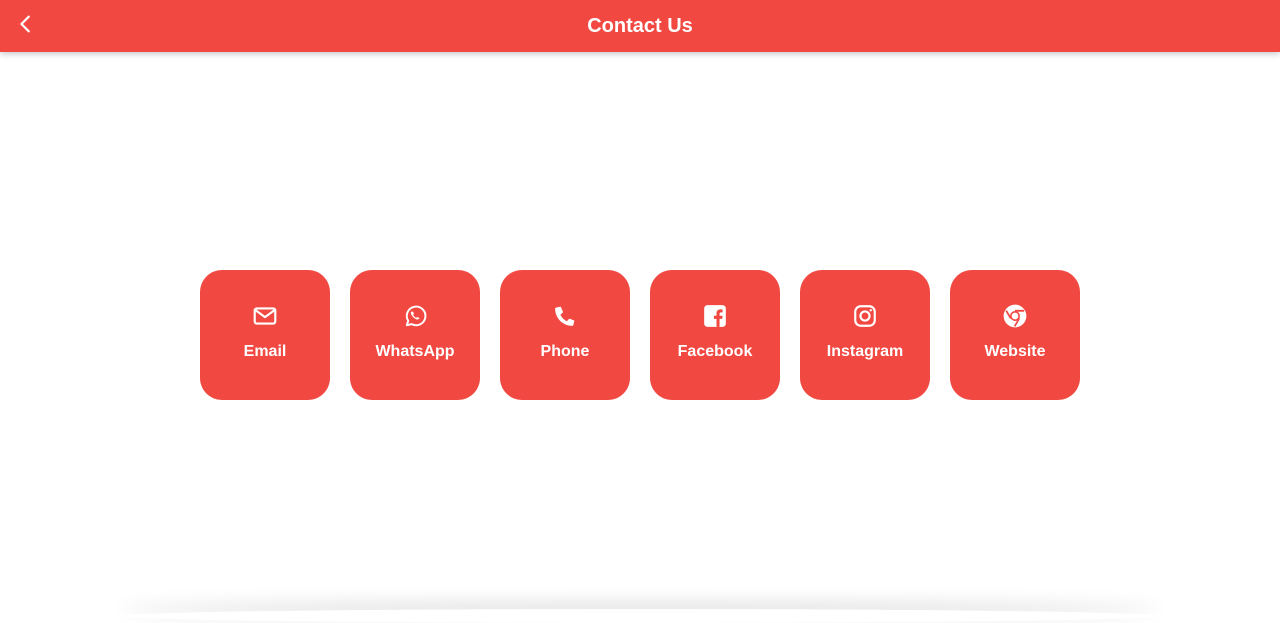 The height and width of the screenshot is (623, 1280). Describe the element at coordinates (265, 351) in the screenshot. I see `email-label: Email` at that location.